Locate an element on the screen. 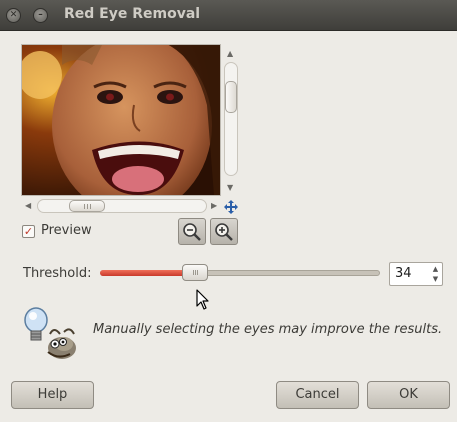  vertical-scrollbar: ▲ ▼ is located at coordinates (231, 121).